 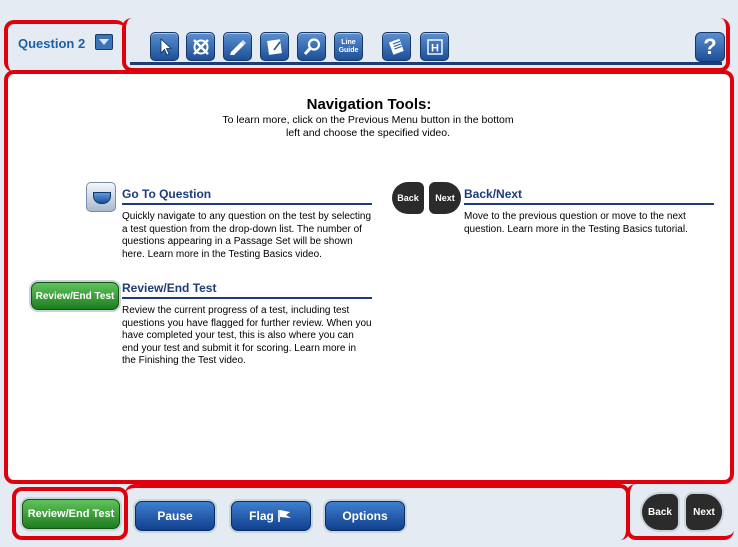 I want to click on eliminate-icon, so click(x=200, y=46).